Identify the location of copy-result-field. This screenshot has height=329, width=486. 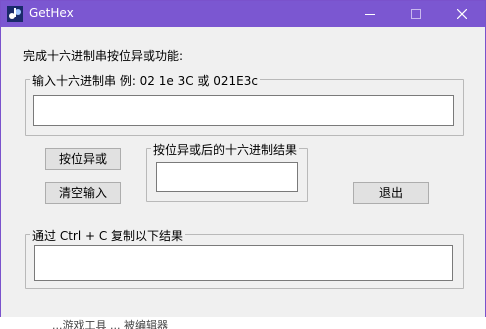
(243, 263).